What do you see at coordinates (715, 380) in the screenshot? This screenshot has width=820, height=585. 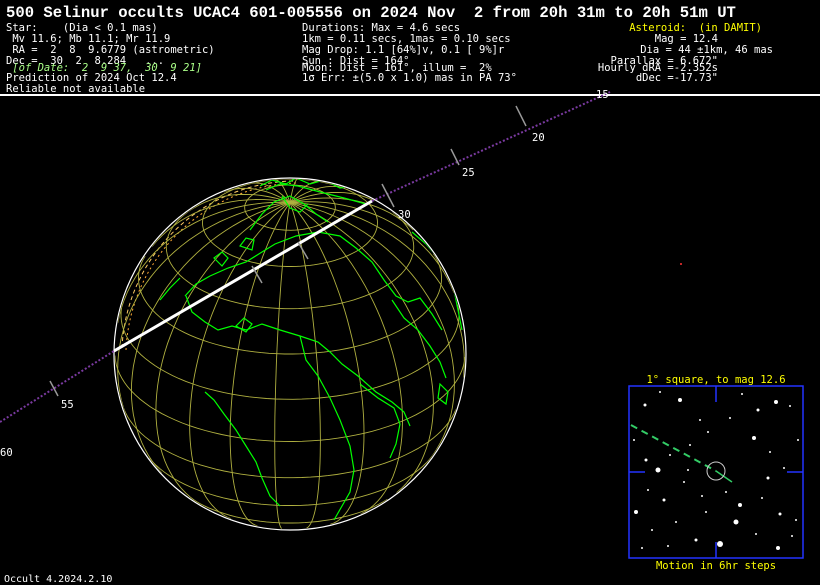 I see `starchart-title: 1° square, to mag 12.6` at bounding box center [715, 380].